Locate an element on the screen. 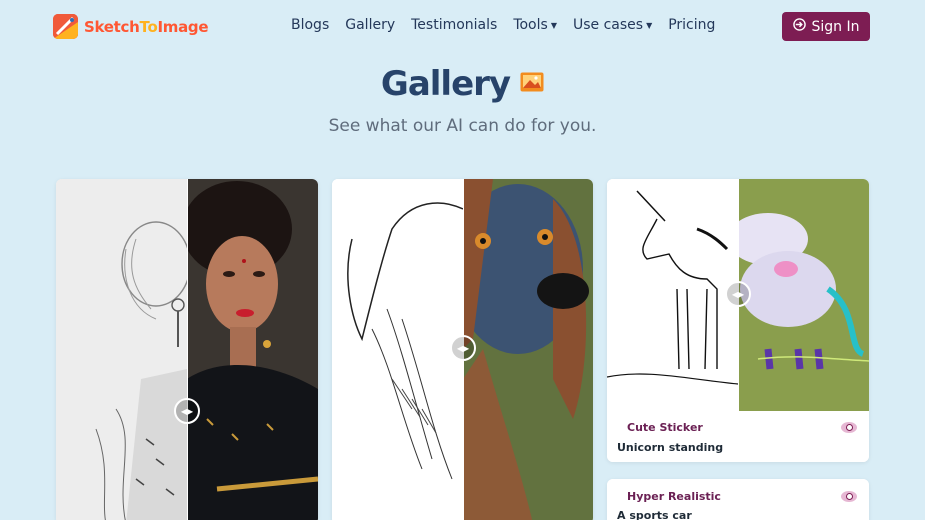 This screenshot has height=520, width=925. nav-use-cases-label: Use cases is located at coordinates (608, 25).